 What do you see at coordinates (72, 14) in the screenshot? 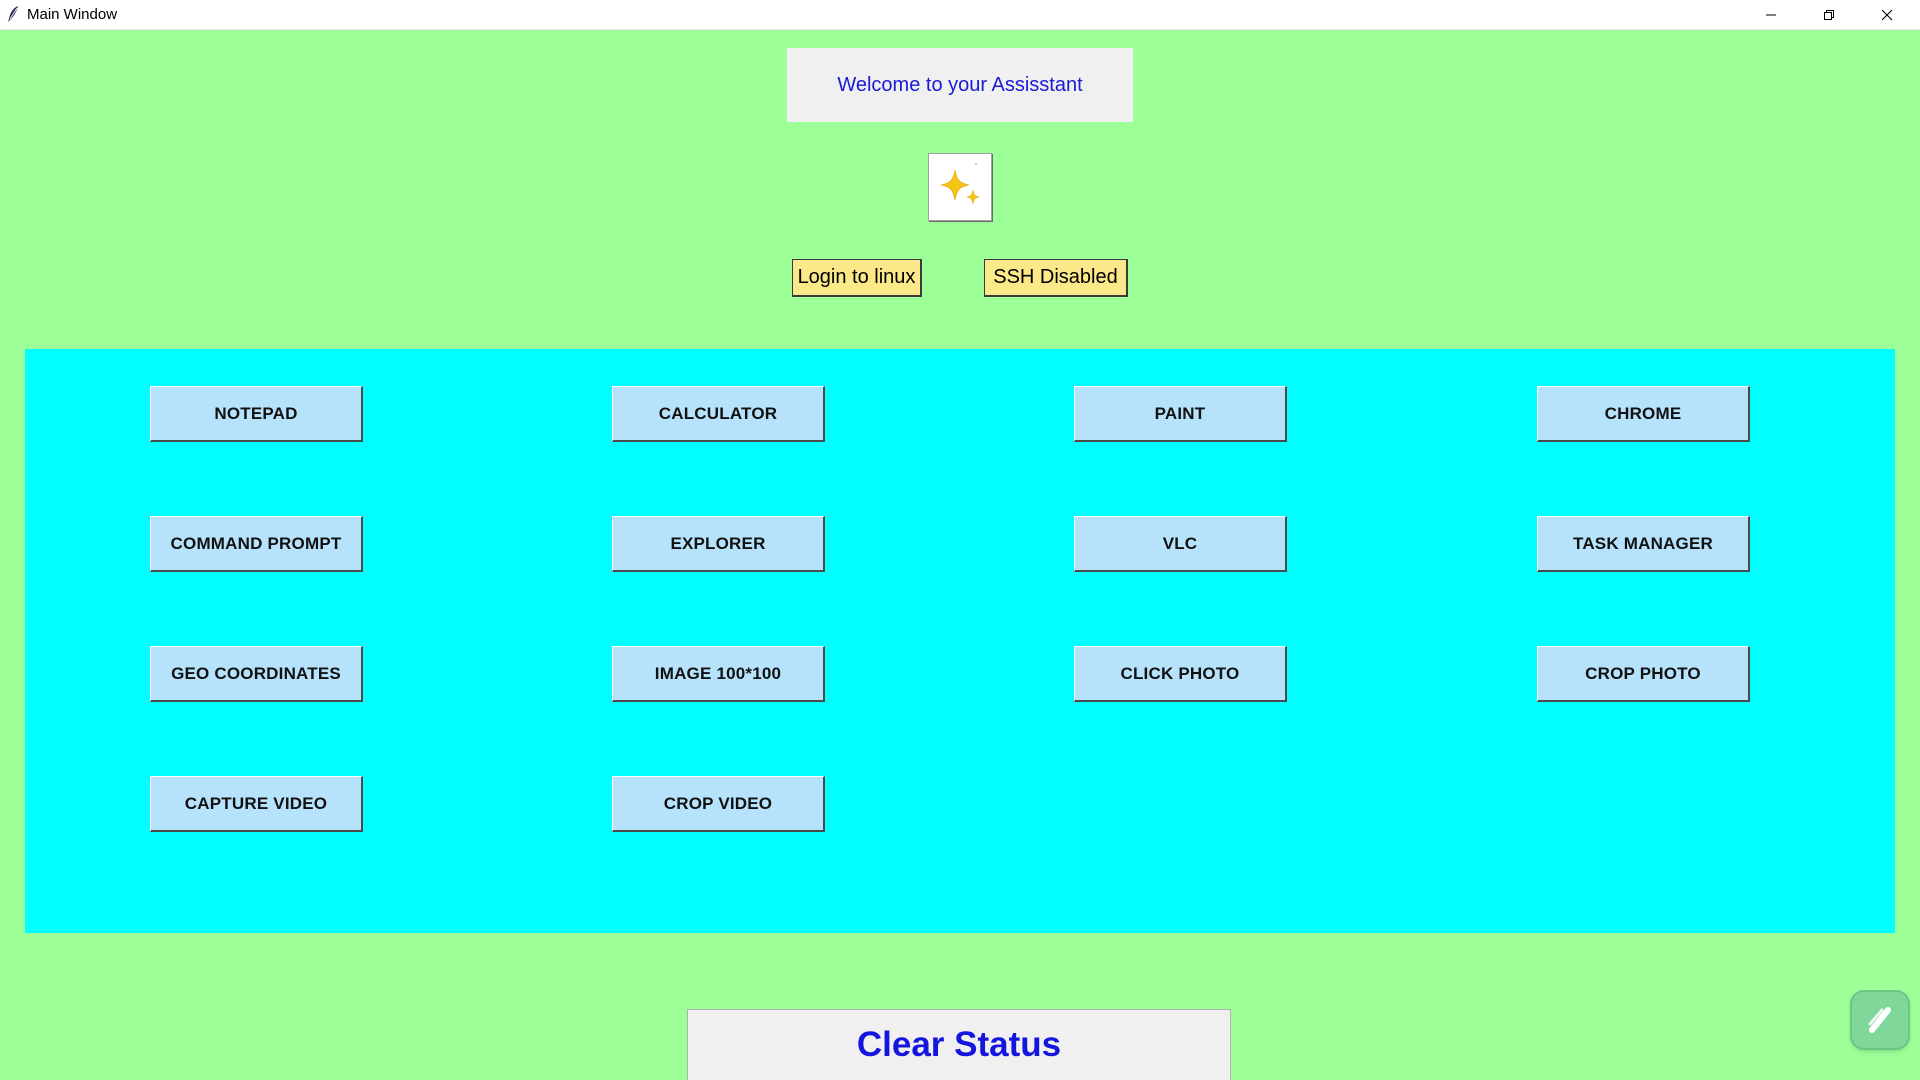
I see `window-title: Main Window` at bounding box center [72, 14].